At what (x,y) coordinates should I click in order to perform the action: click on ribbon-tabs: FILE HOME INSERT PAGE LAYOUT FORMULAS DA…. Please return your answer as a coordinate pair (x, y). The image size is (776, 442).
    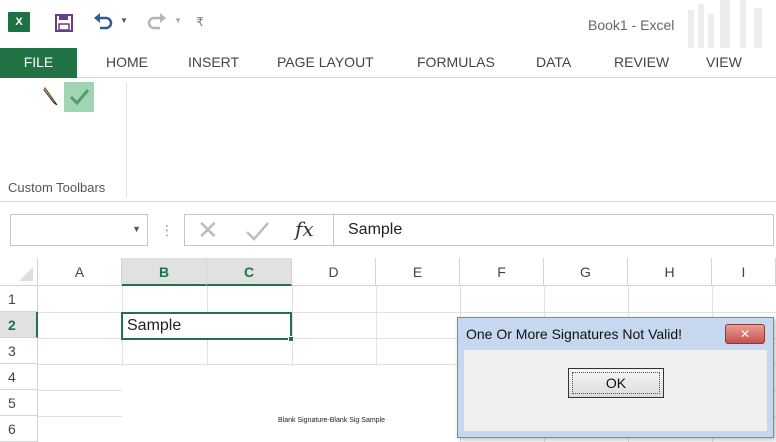
    Looking at the image, I should click on (388, 63).